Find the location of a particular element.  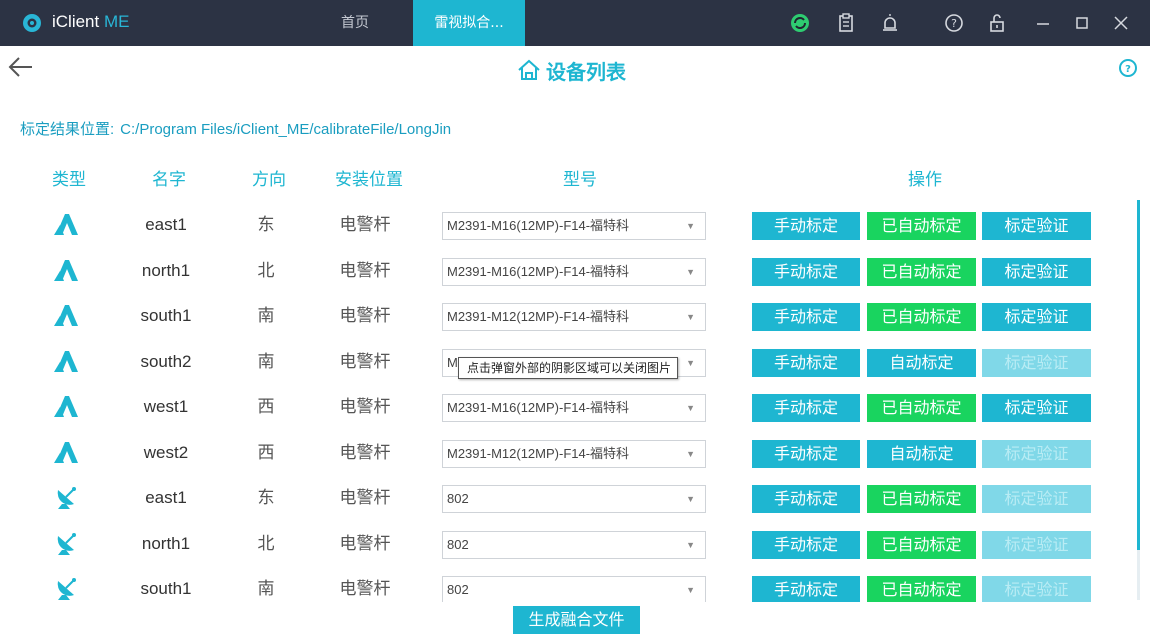

model-select-value: M2391-M12(12MP)-F14-福特科 is located at coordinates (538, 453).